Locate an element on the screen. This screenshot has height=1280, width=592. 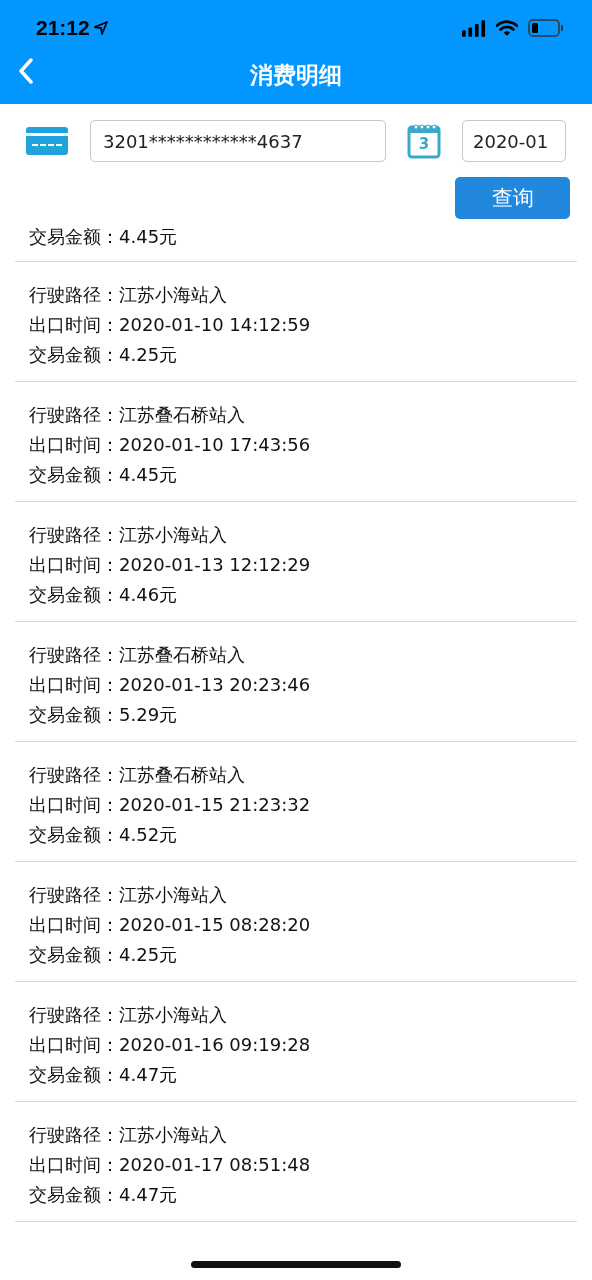
record-text: 出口时间：2020-01-17 08:51:48 is located at coordinates (170, 1165).